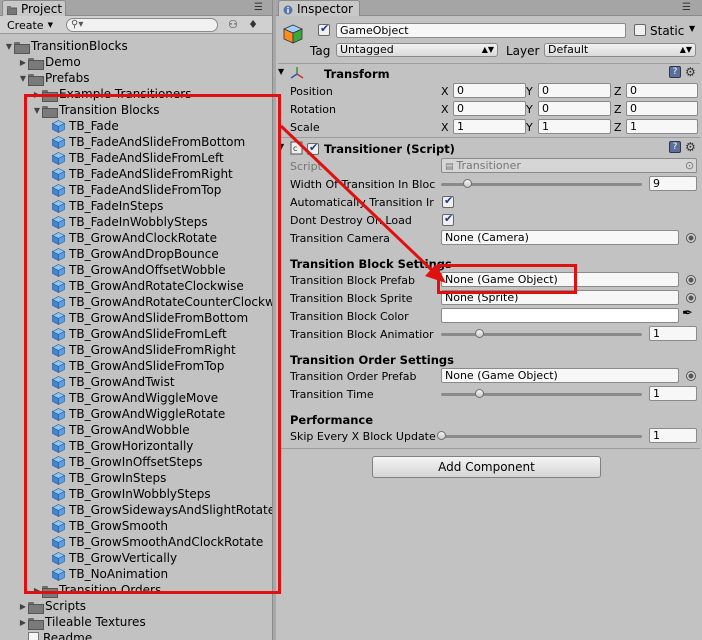  What do you see at coordinates (324, 29) in the screenshot?
I see `active-checkbox` at bounding box center [324, 29].